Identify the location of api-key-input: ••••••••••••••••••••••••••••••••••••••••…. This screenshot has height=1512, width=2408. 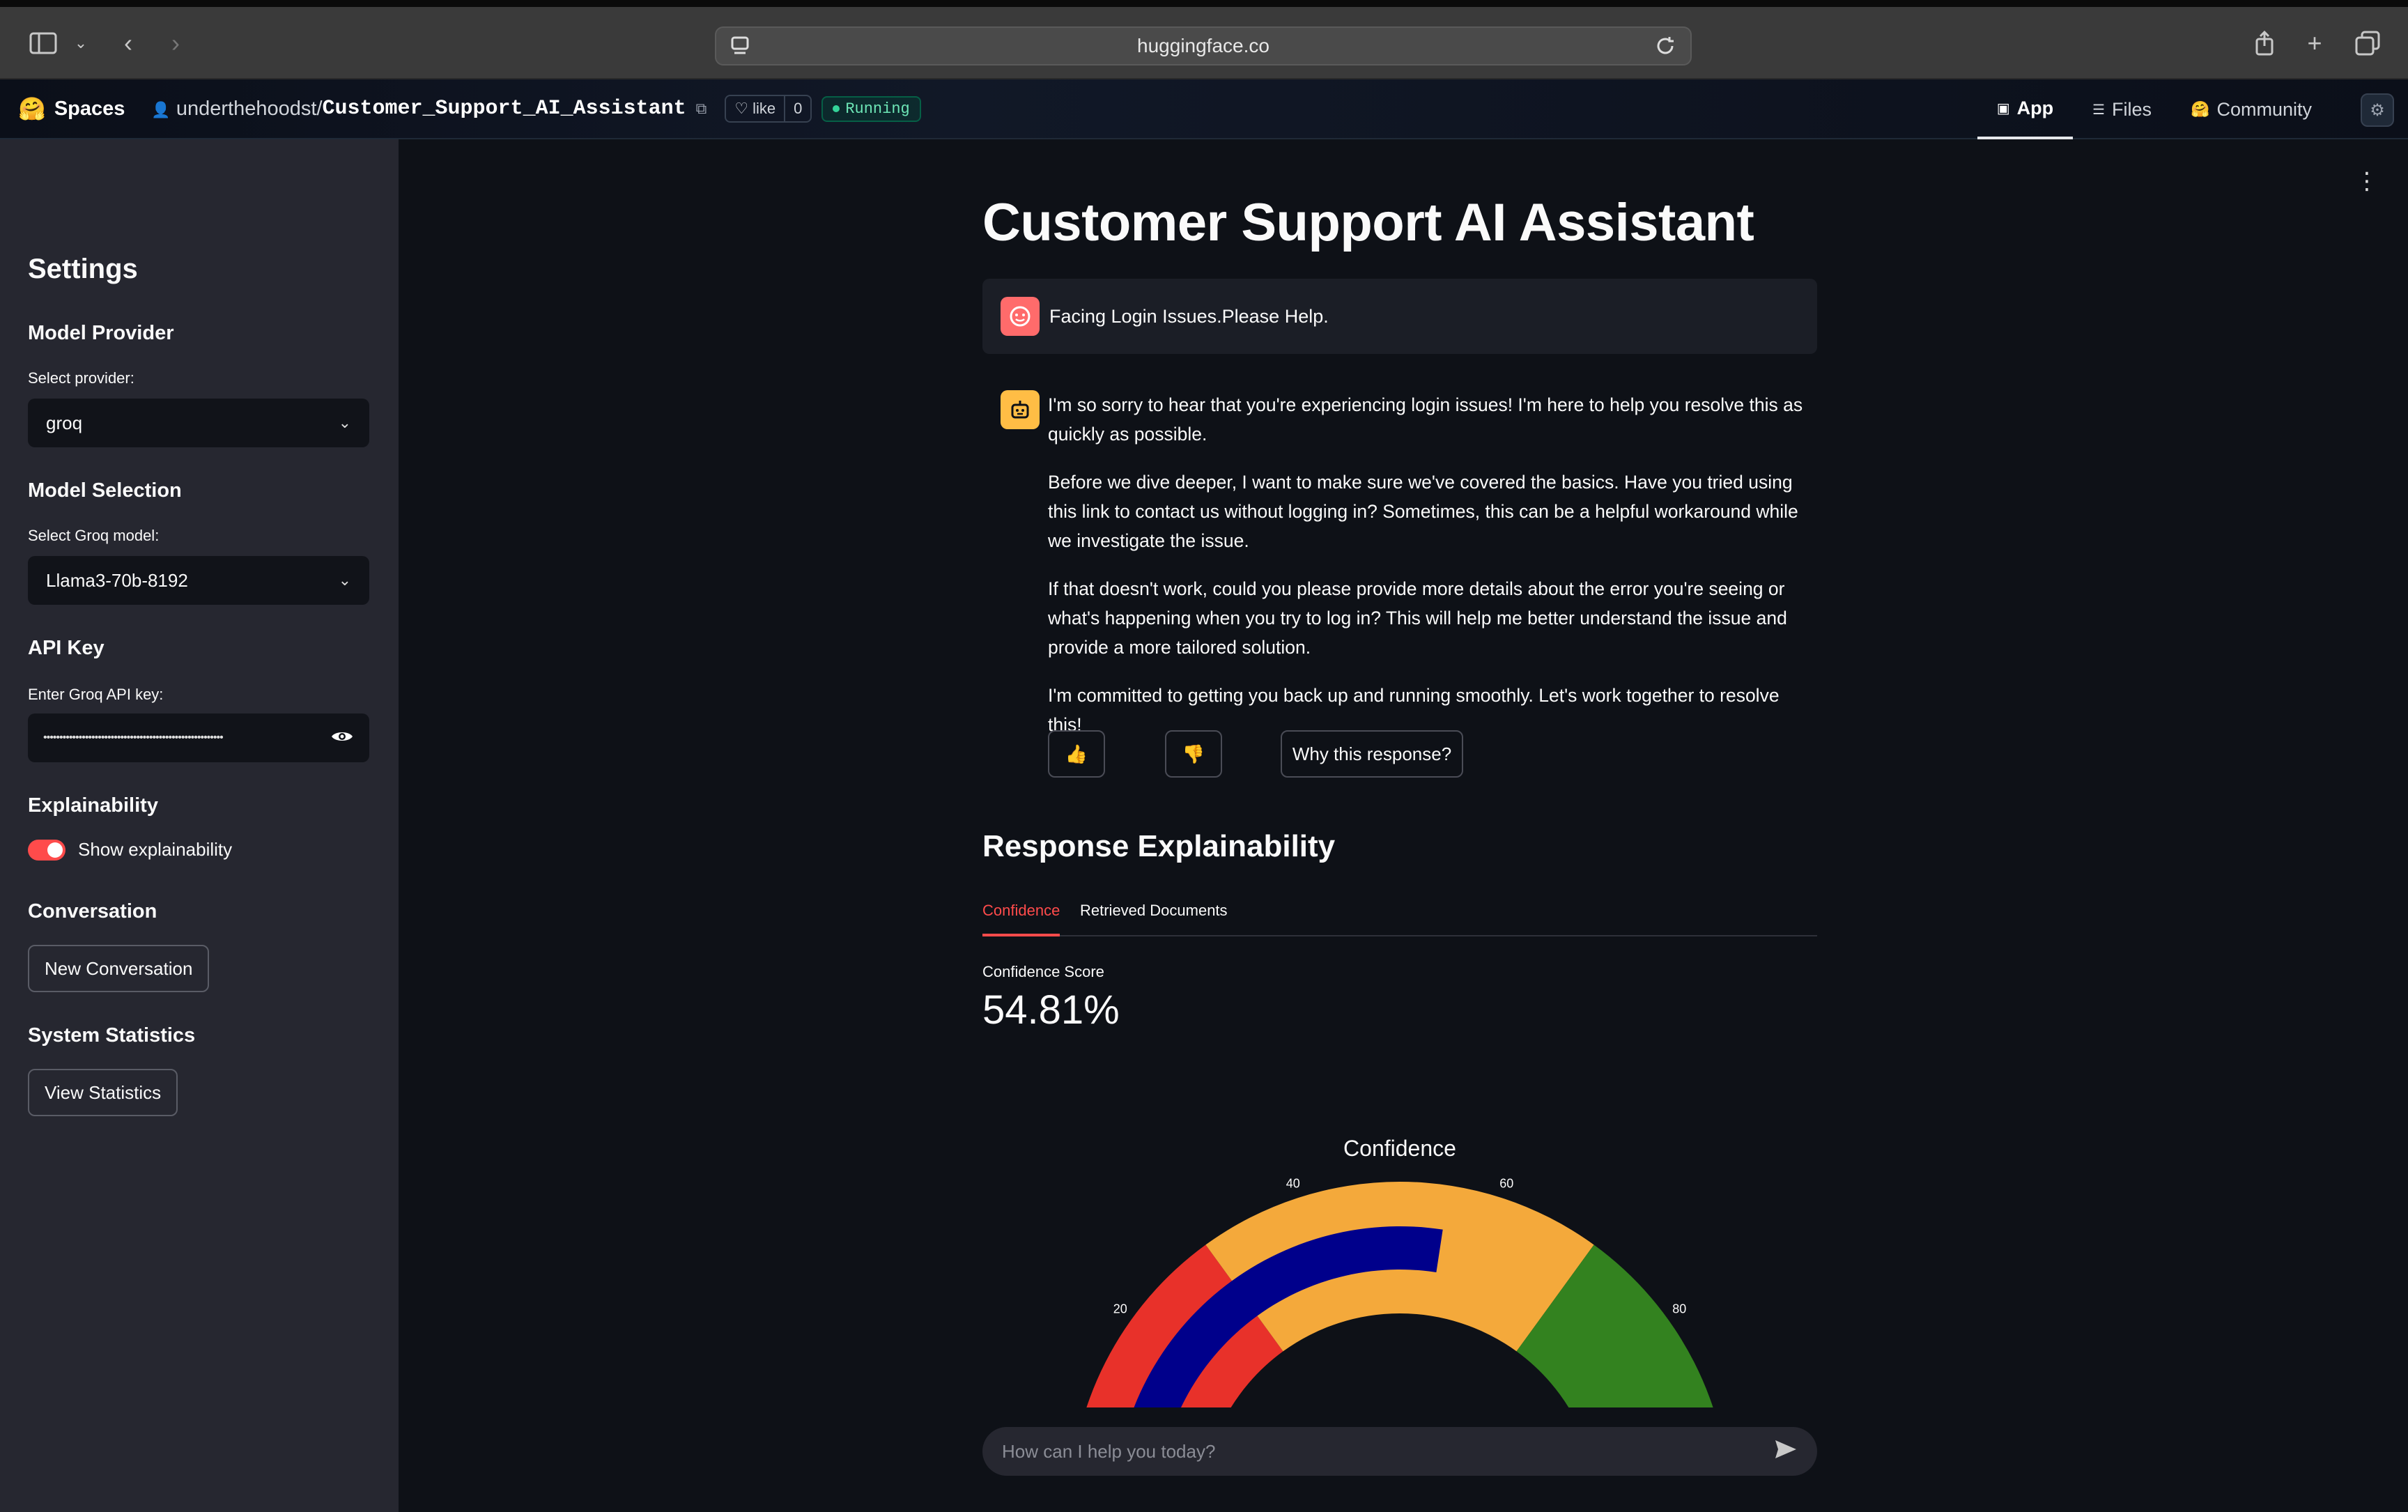
(199, 737).